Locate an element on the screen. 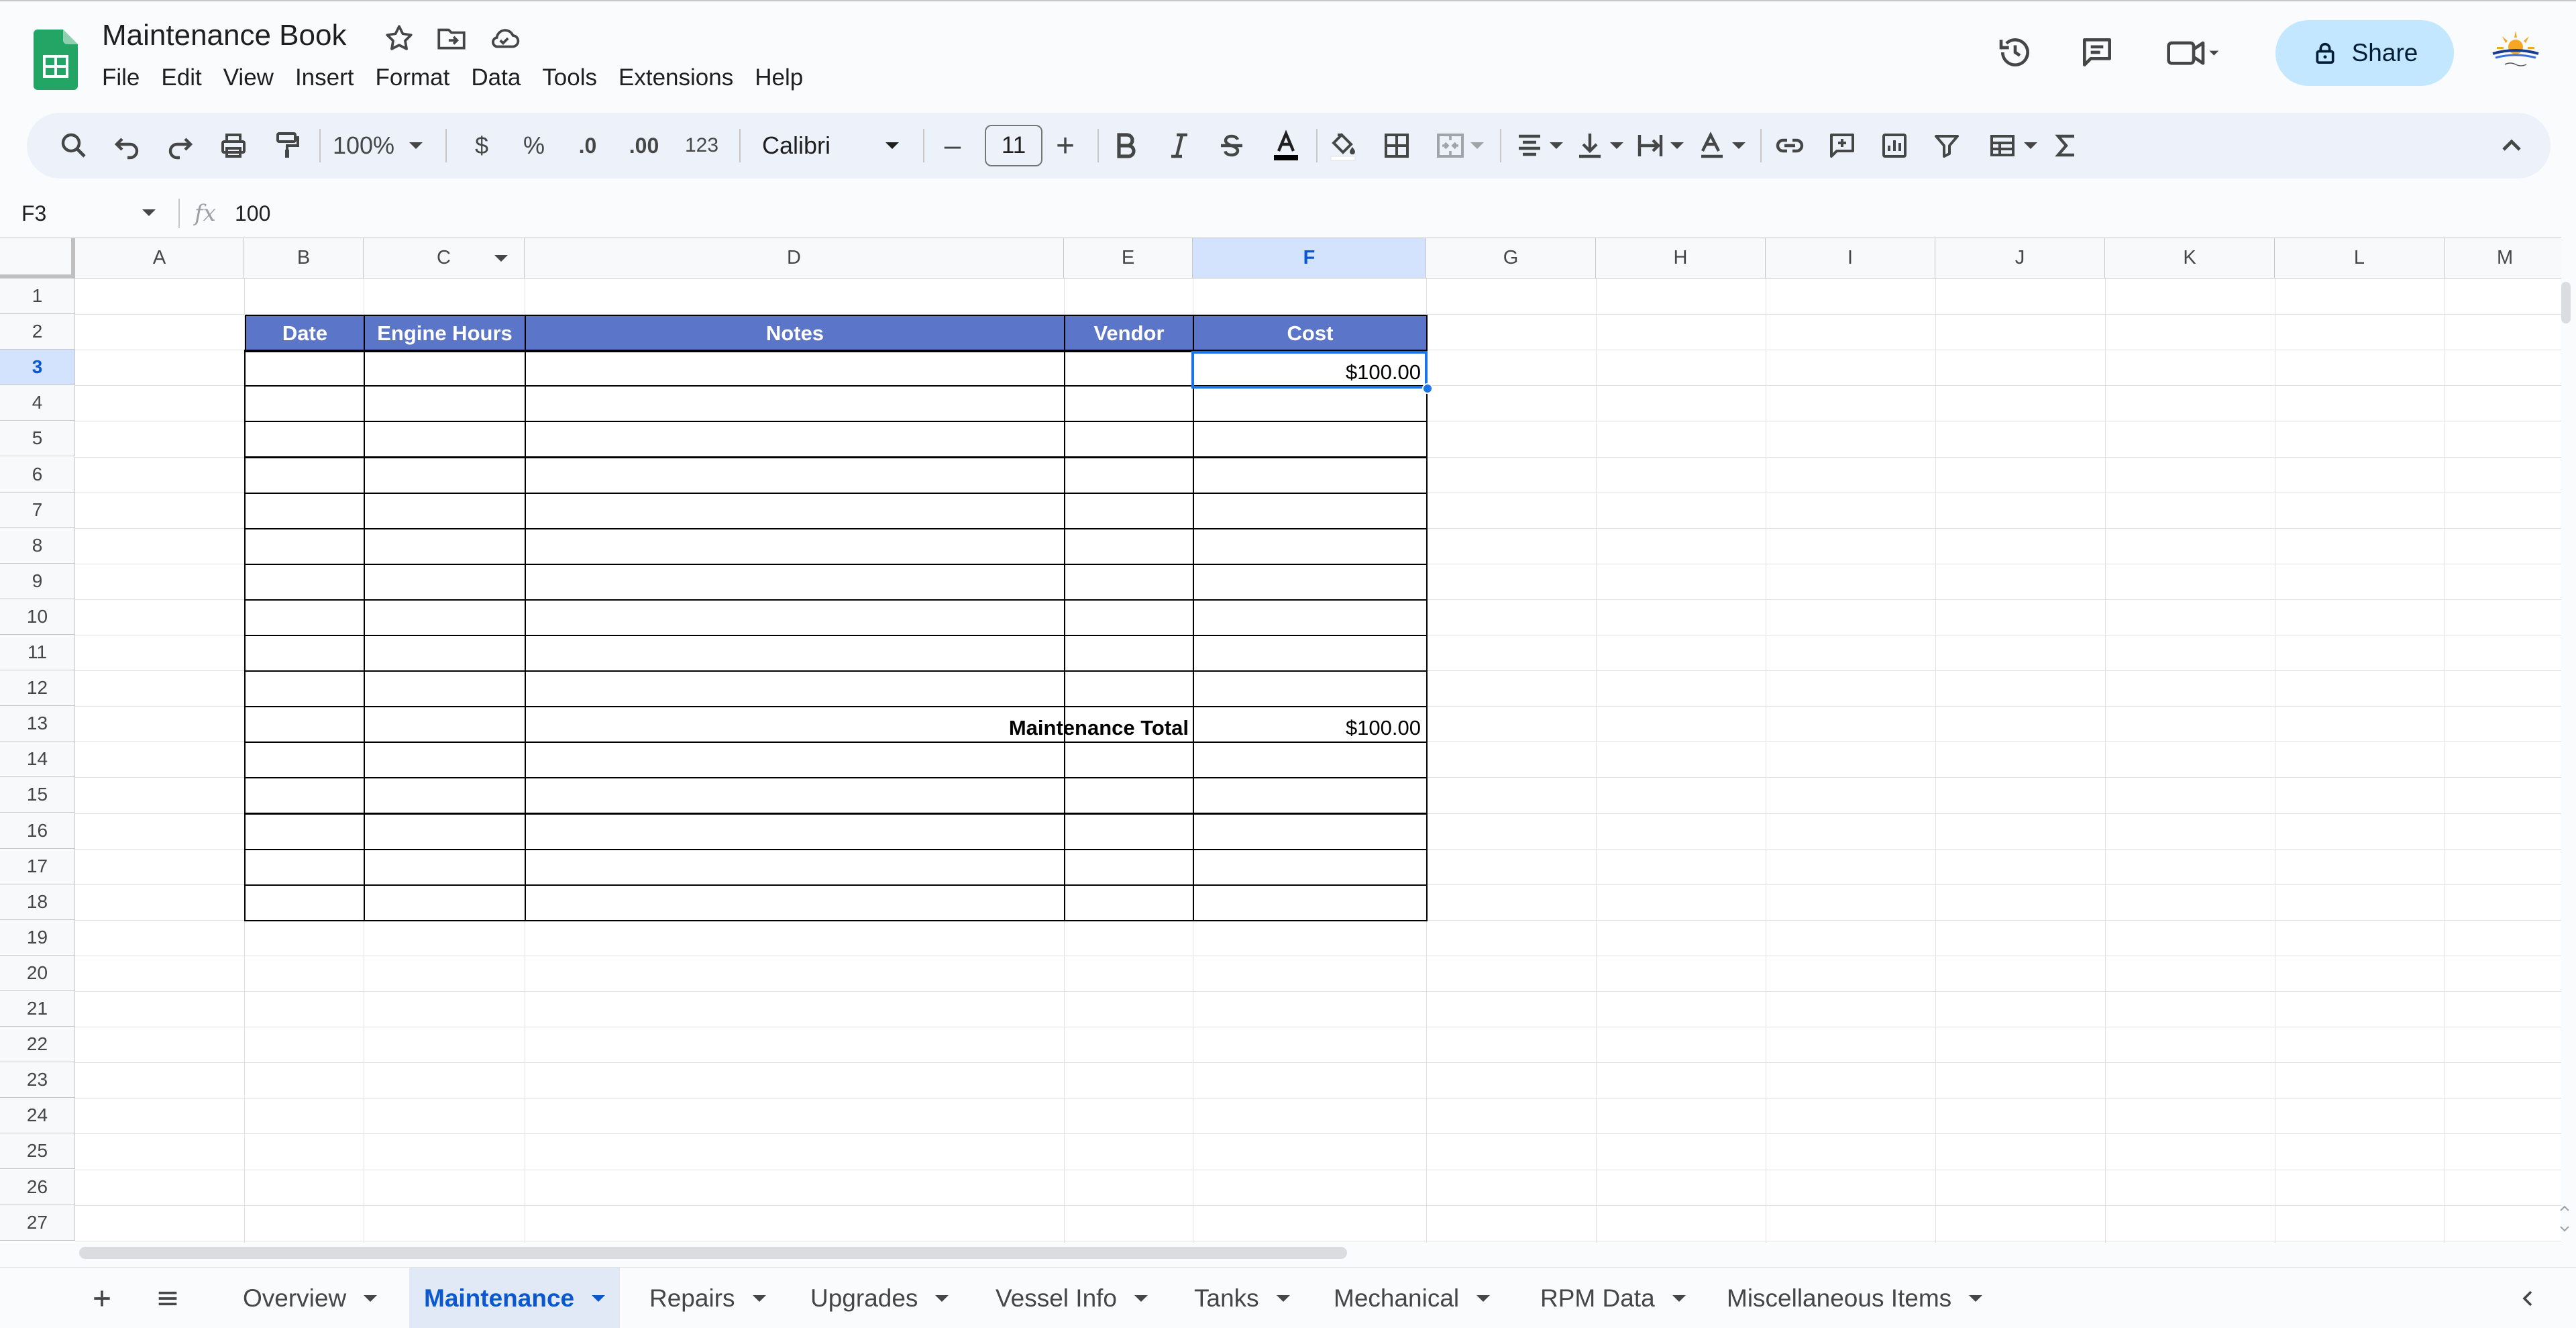 This screenshot has height=1328, width=2576. name-box: F3 is located at coordinates (33, 213).